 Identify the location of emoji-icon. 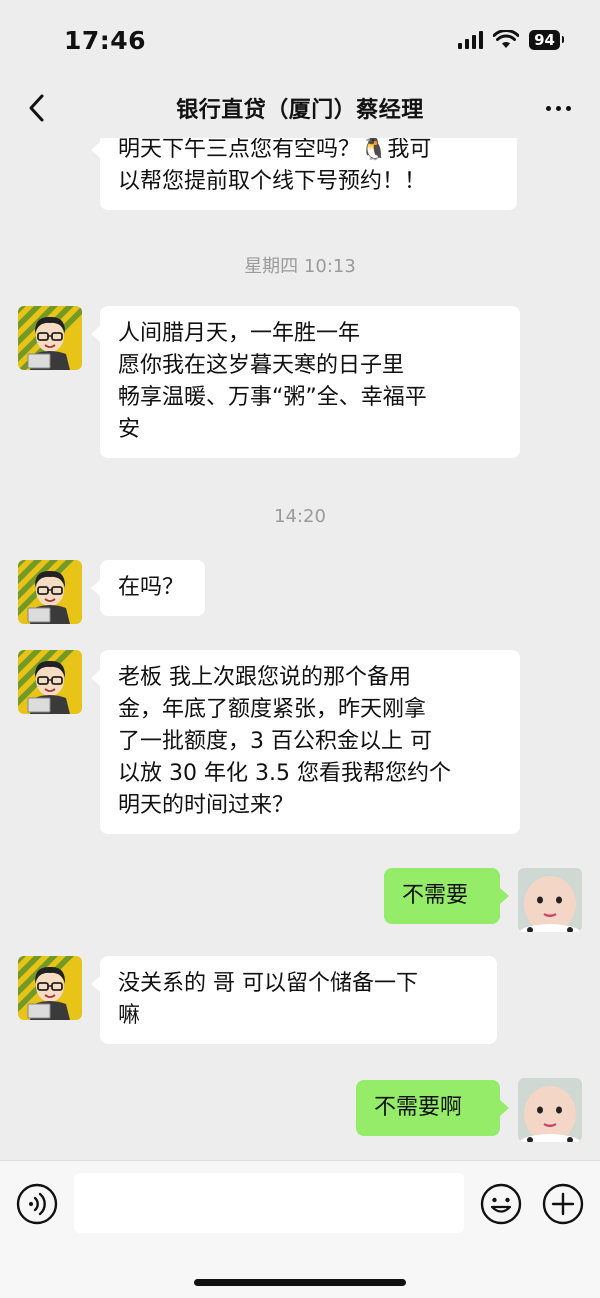
(501, 1204).